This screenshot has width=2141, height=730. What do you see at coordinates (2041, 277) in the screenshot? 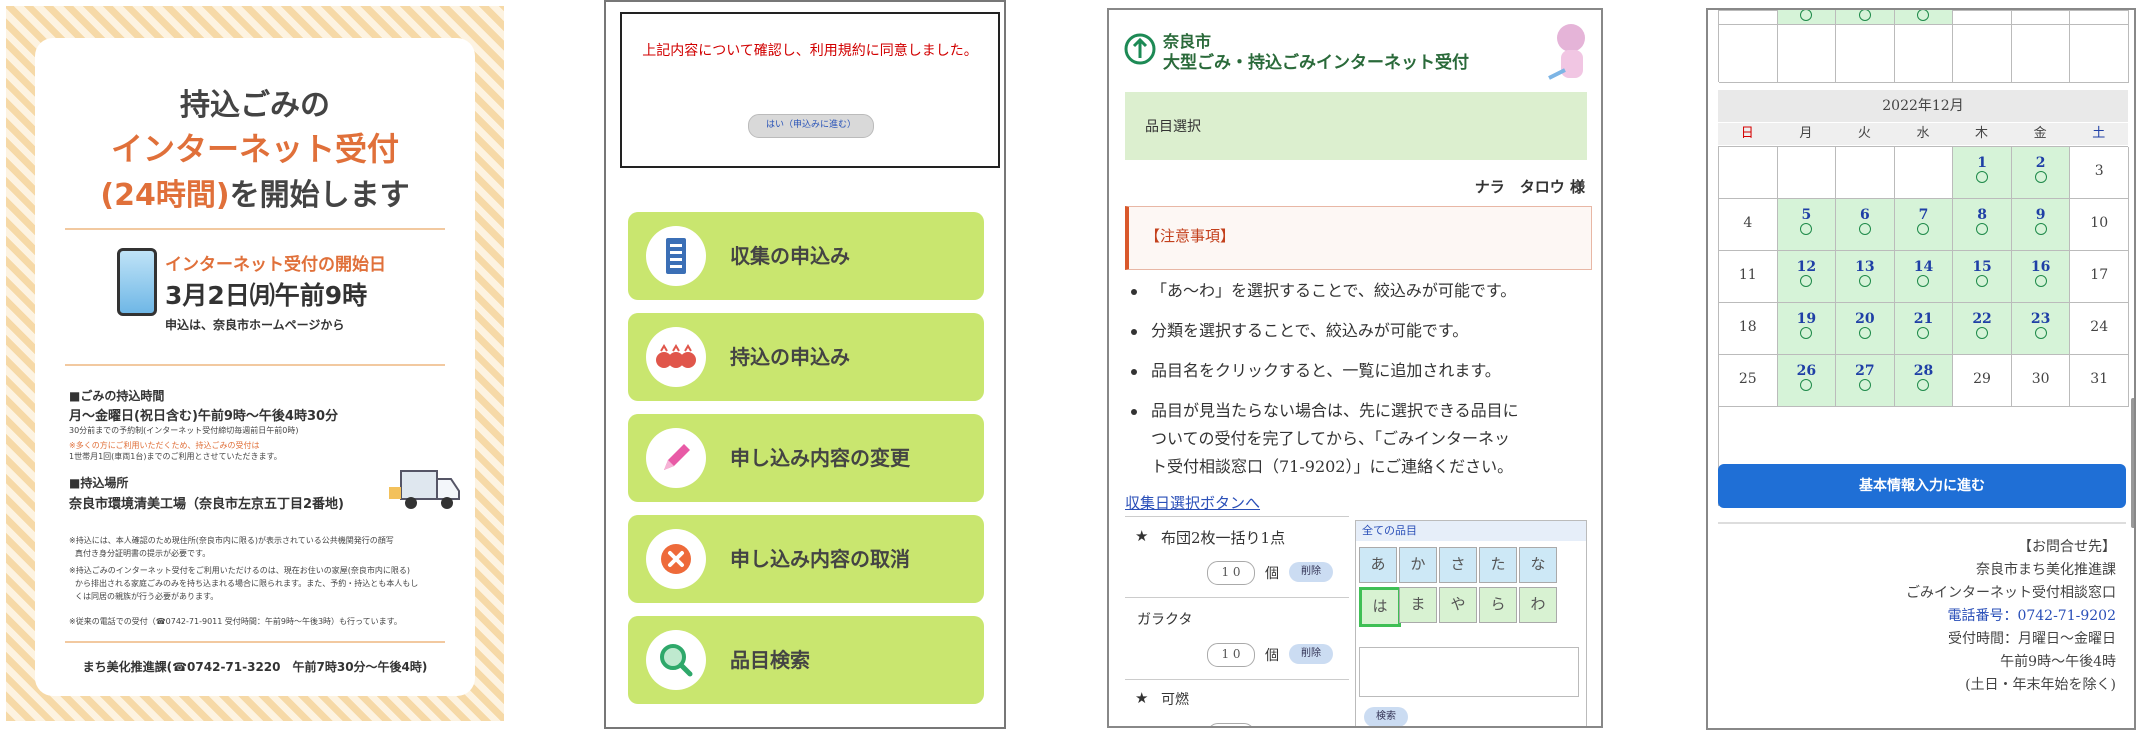
I see `calendar-day-16: 16` at bounding box center [2041, 277].